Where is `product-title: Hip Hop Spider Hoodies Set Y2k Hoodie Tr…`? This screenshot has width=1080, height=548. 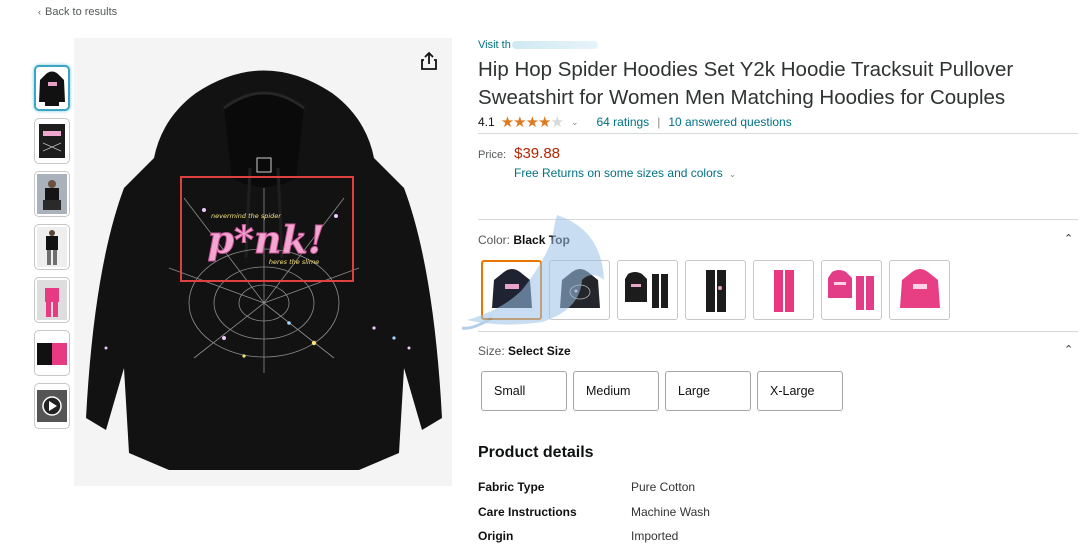
product-title: Hip Hop Spider Hoodies Set Y2k Hoodie Tr… is located at coordinates (746, 83).